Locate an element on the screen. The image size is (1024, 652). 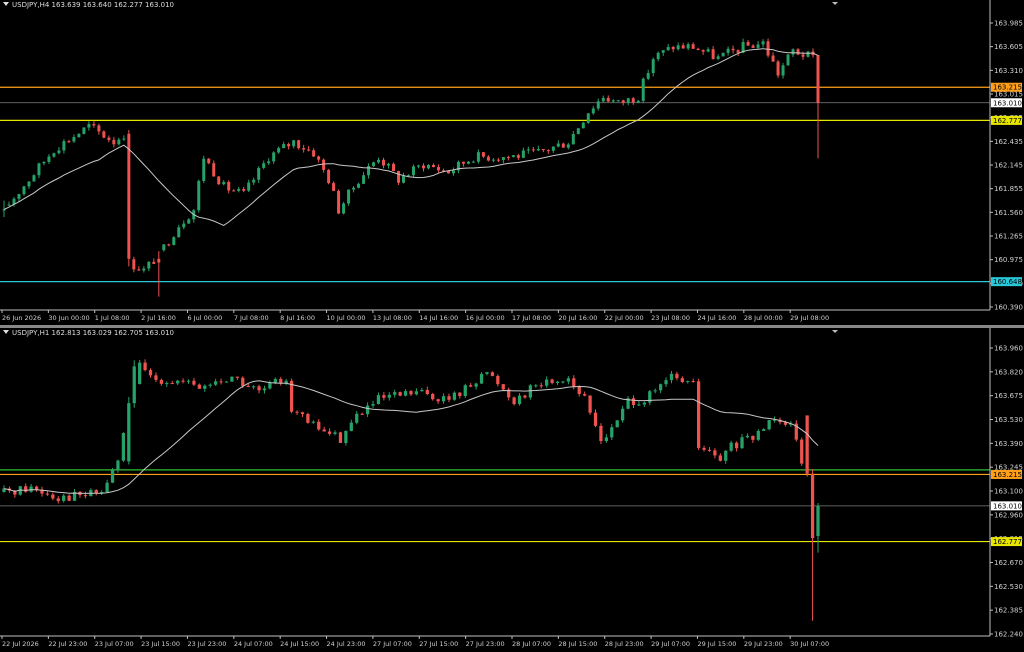
time-tick-label: 22 Jul 00:00 is located at coordinates (624, 318).